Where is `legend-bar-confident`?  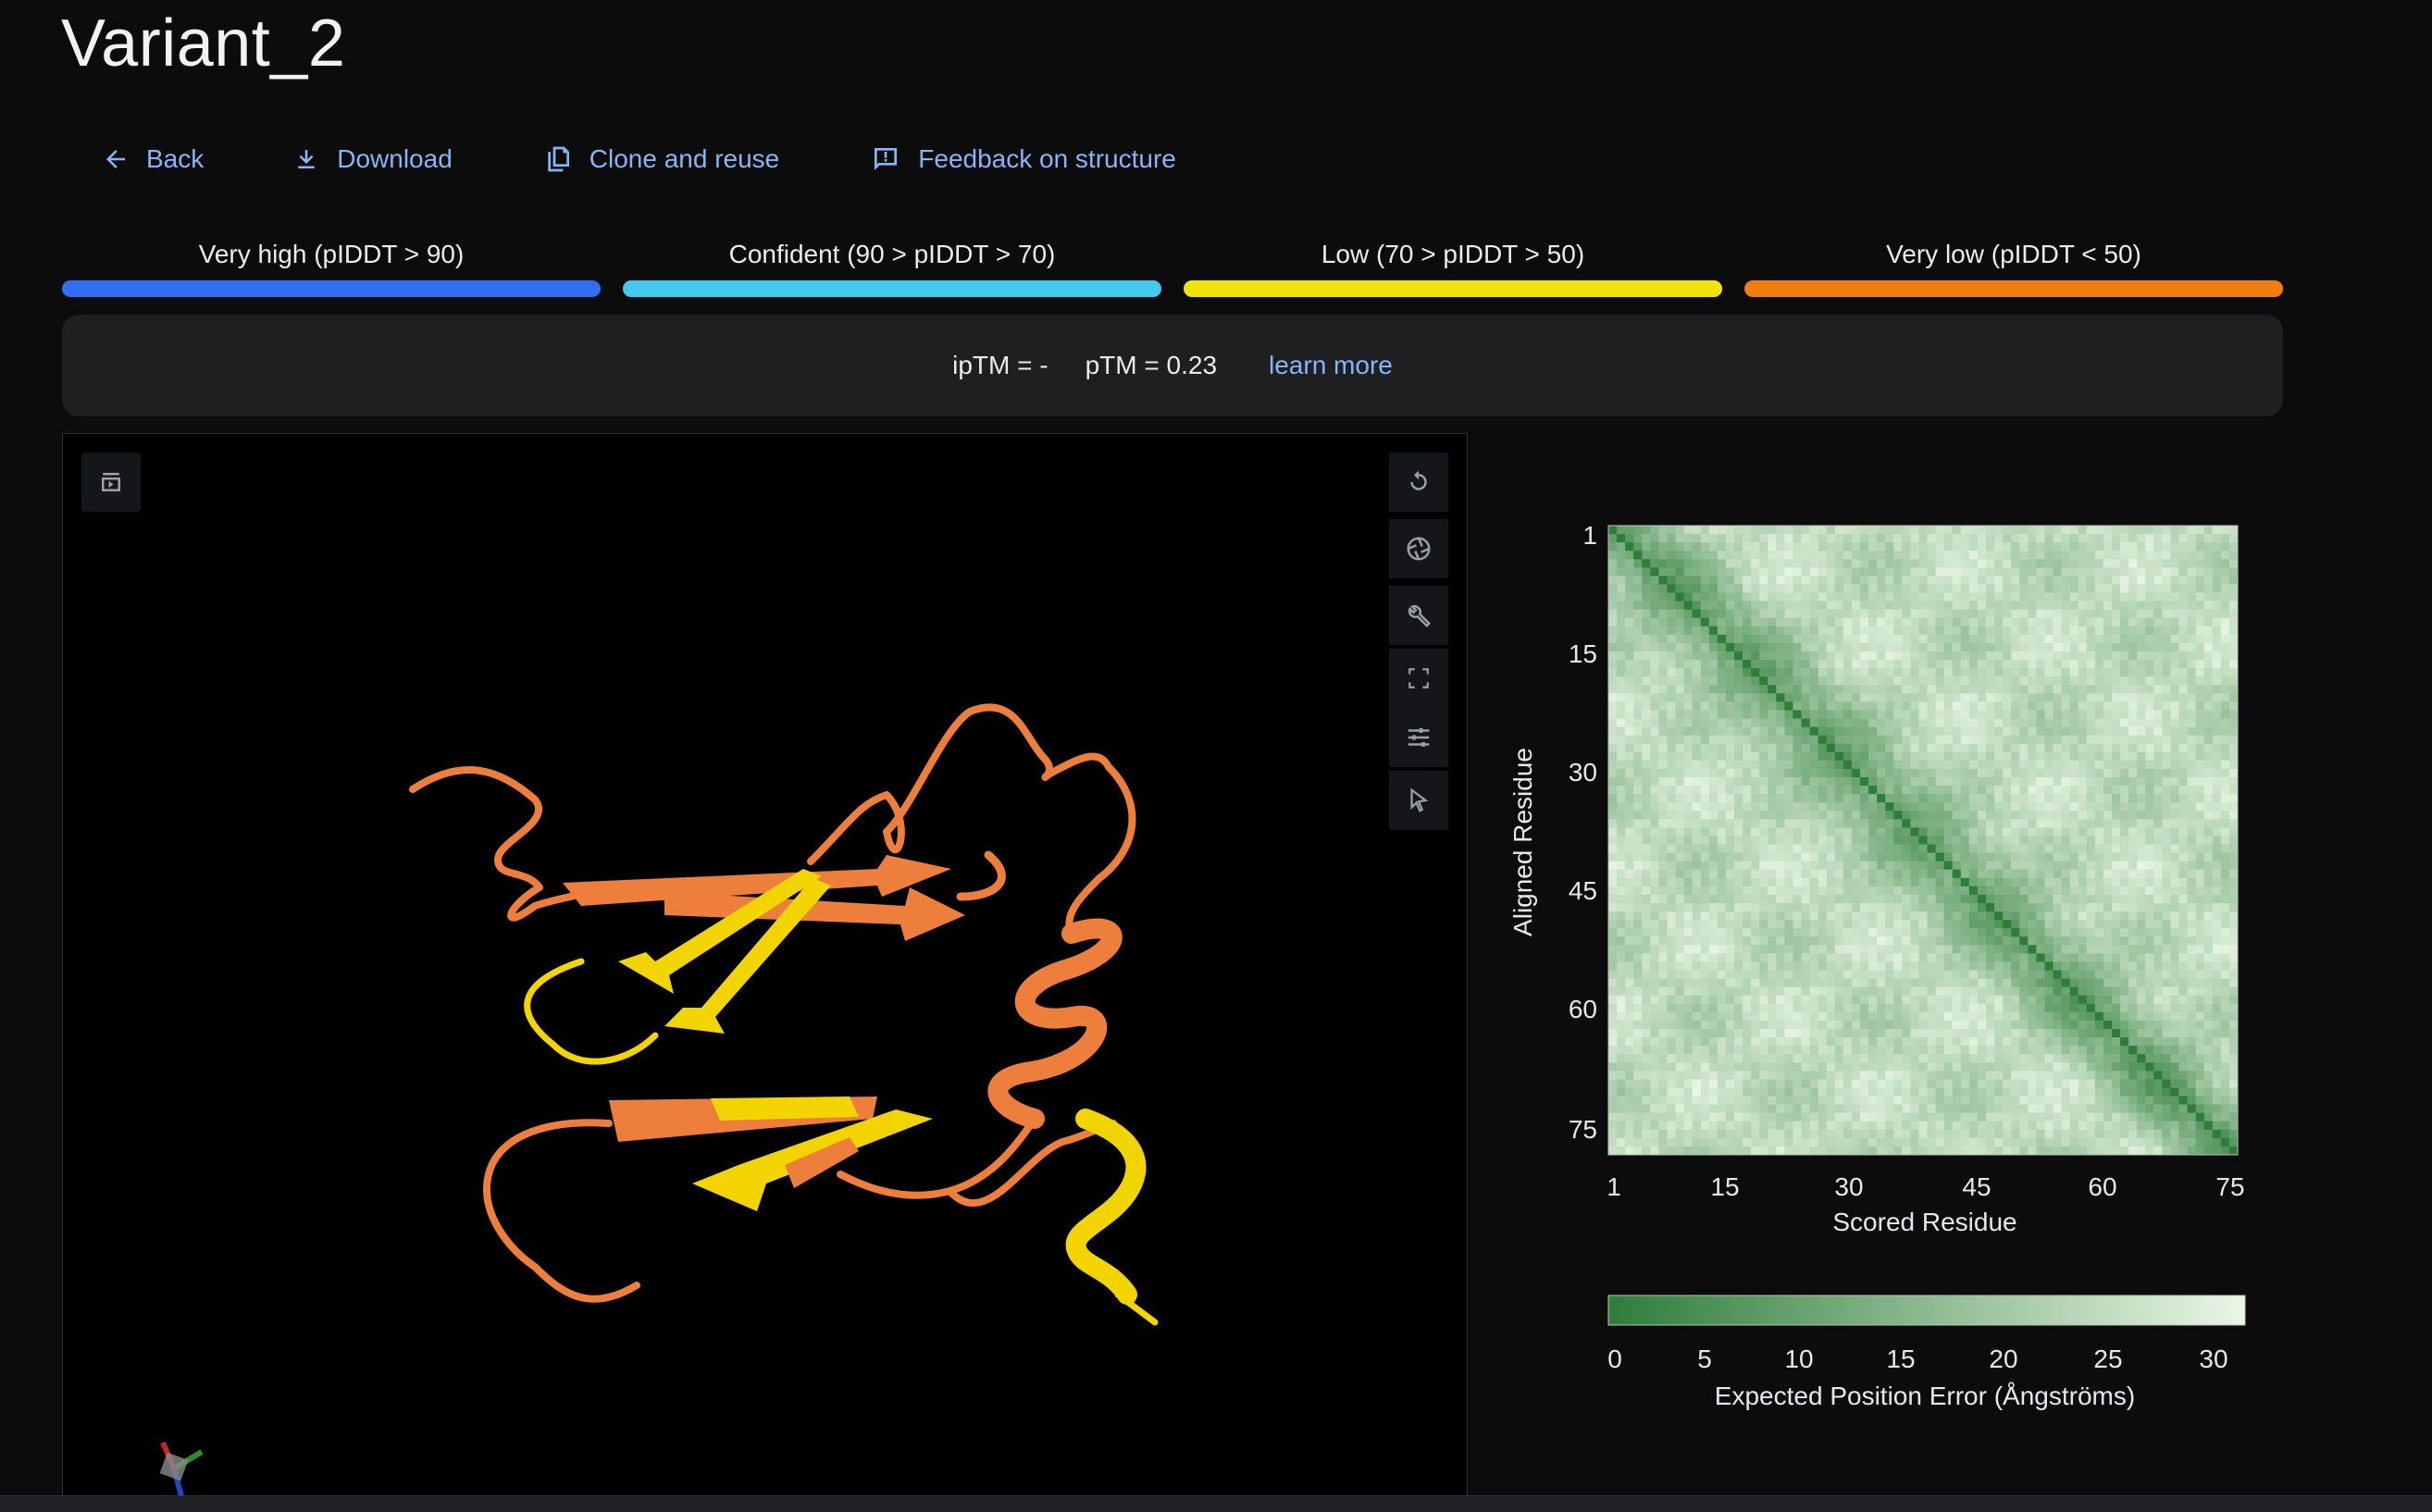 legend-bar-confident is located at coordinates (892, 288).